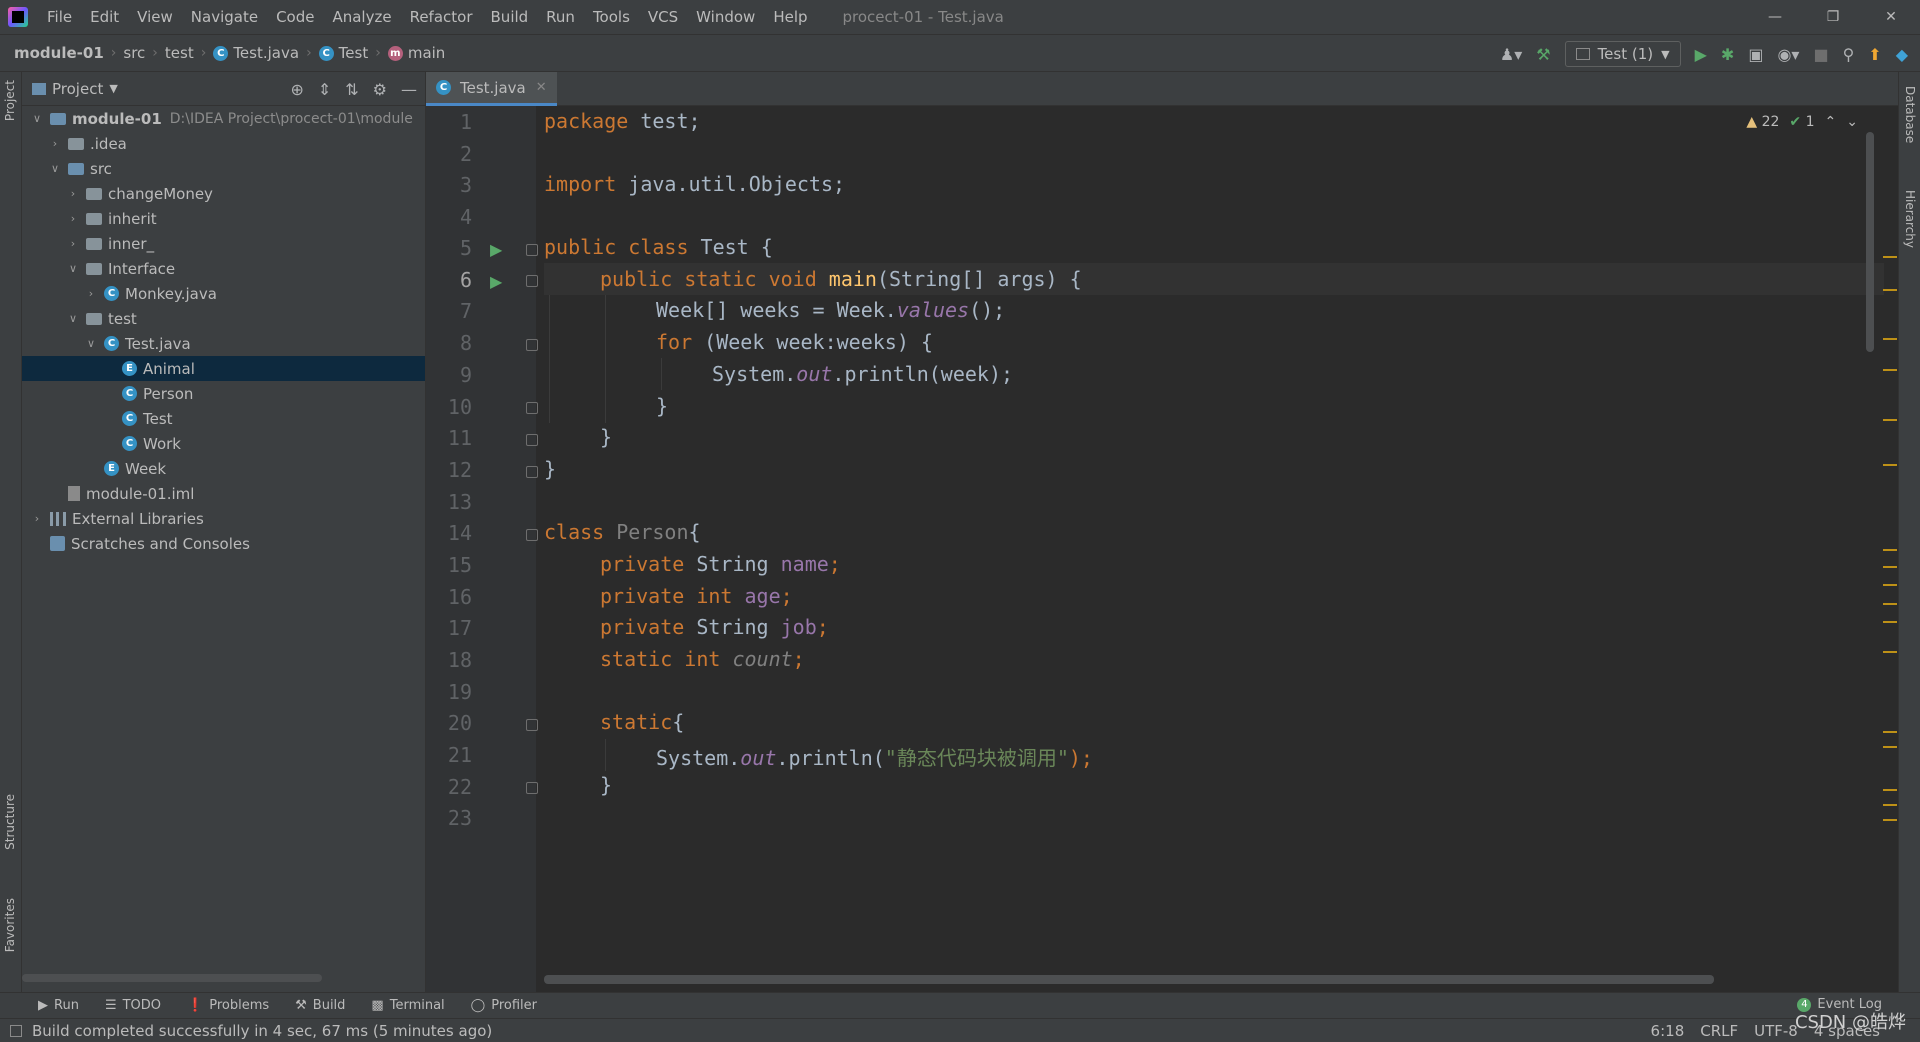  What do you see at coordinates (172, 978) in the screenshot?
I see `project-horizontal-scrollbar` at bounding box center [172, 978].